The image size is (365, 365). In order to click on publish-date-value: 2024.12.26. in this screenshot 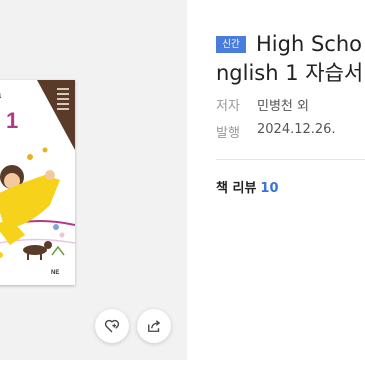, I will do `click(296, 129)`.